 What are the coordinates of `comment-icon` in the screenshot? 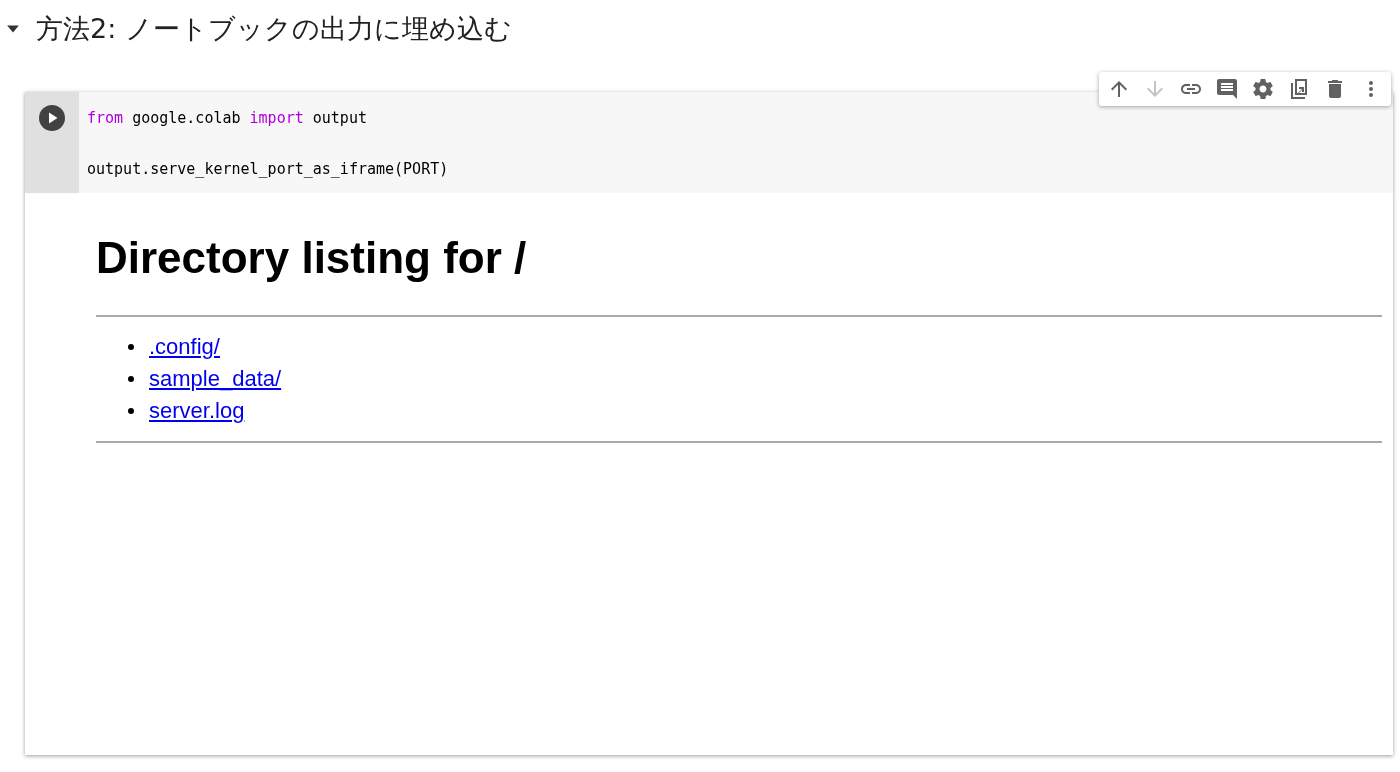 It's located at (1227, 89).